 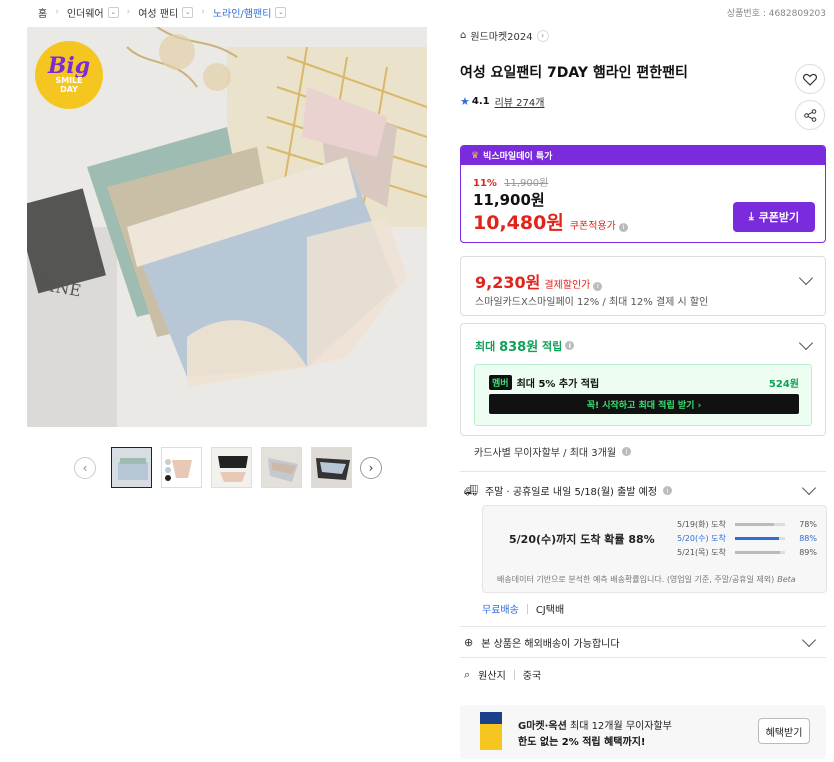 I want to click on delivery-pct: 89%, so click(x=808, y=552).